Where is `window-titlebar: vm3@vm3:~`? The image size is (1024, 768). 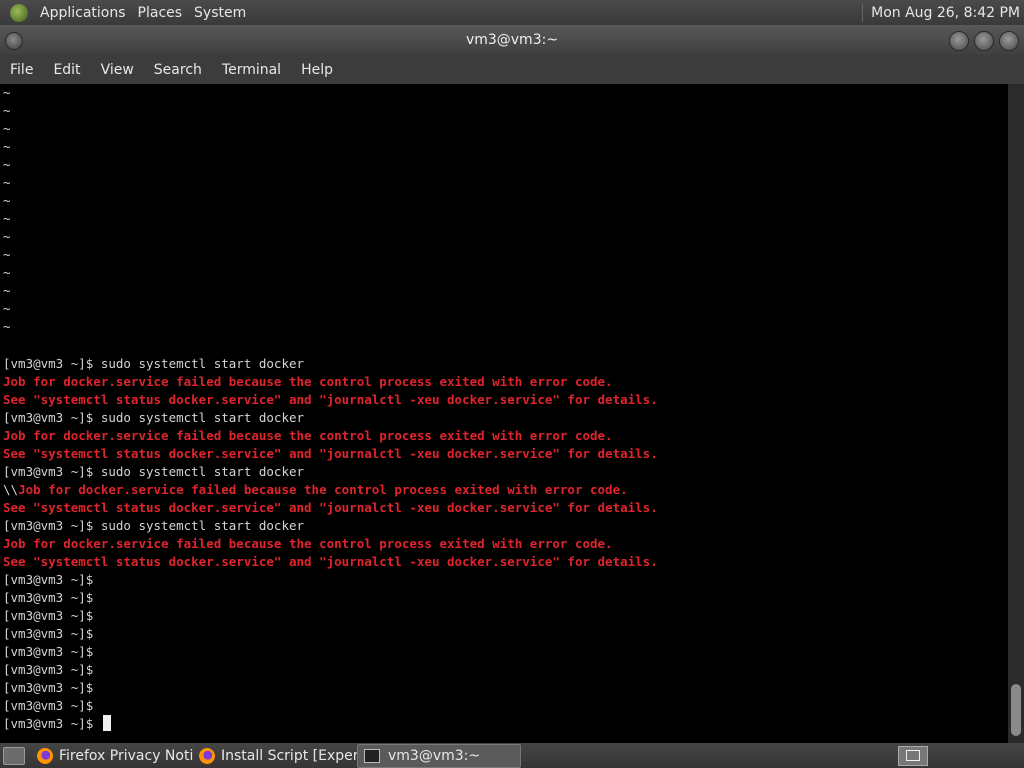
window-titlebar: vm3@vm3:~ is located at coordinates (512, 40).